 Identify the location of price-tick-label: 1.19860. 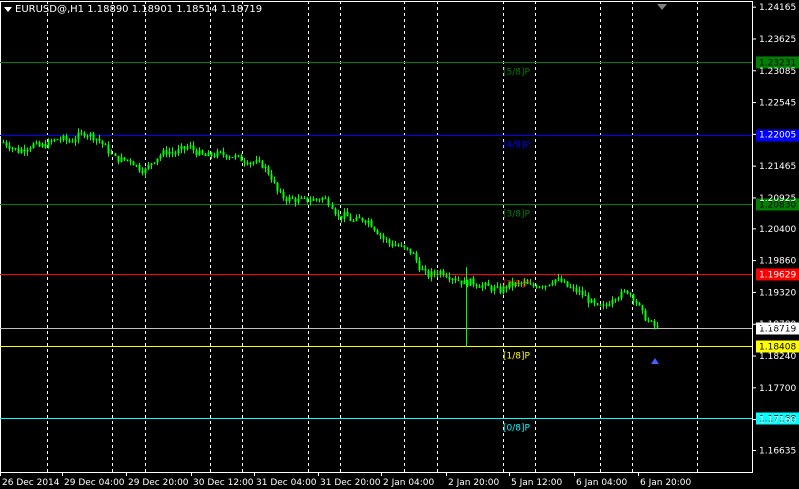
(777, 262).